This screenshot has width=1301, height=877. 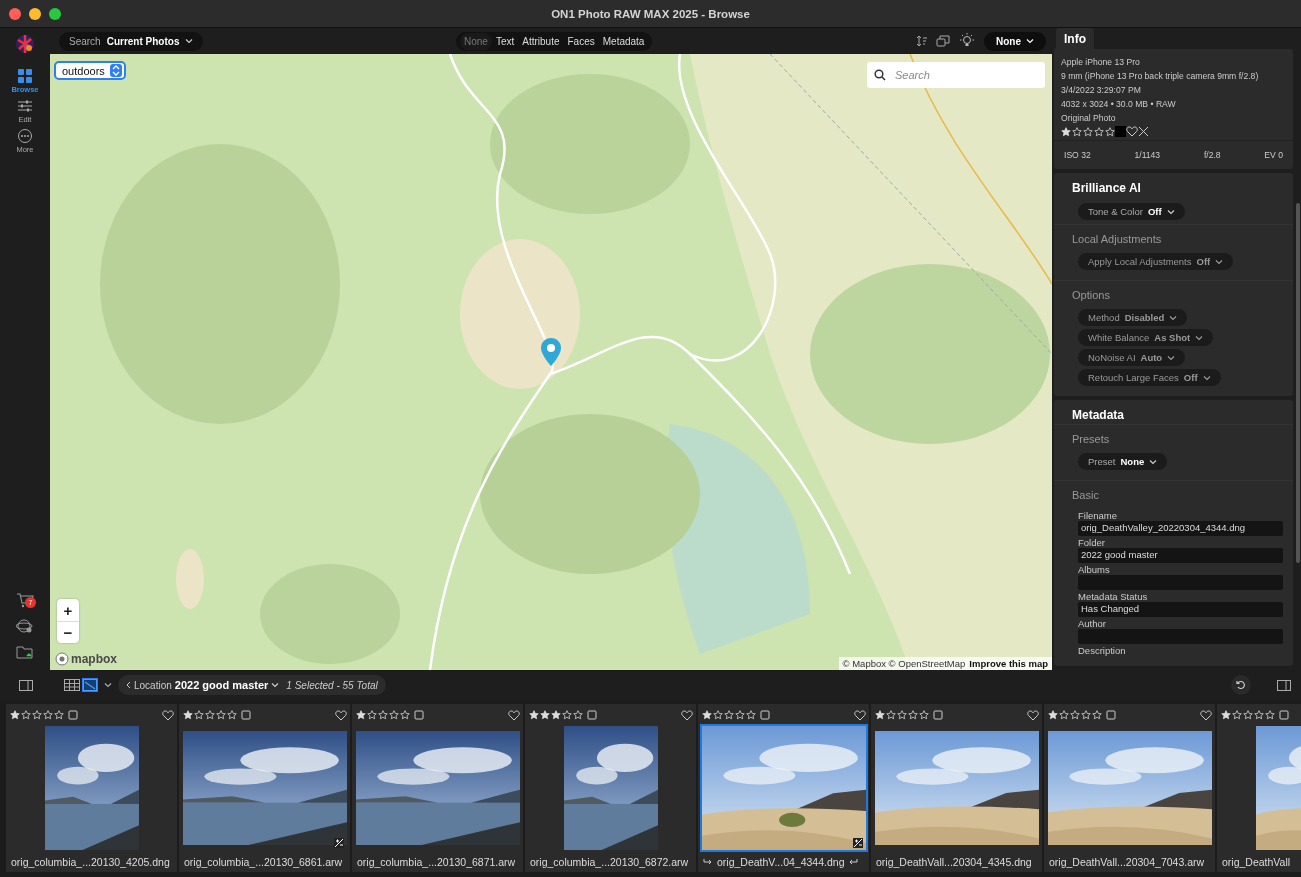 I want to click on map-view-button, so click(x=90, y=685).